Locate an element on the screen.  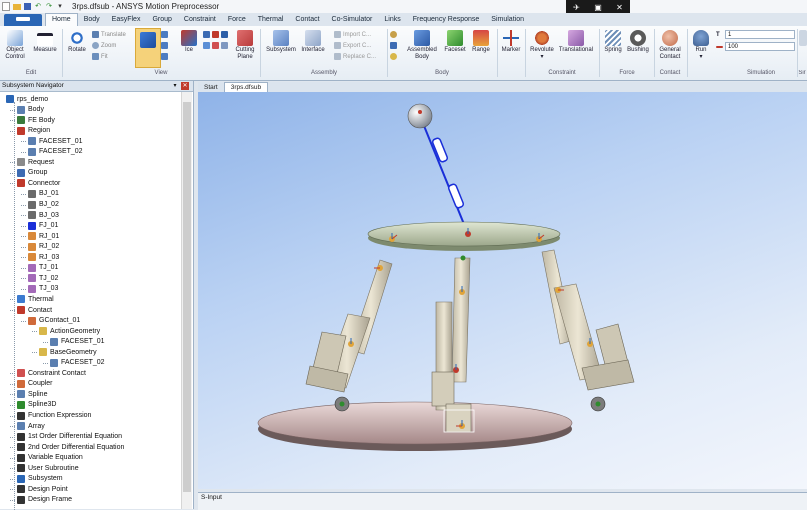
tab-home: Home is located at coordinates (61, 19).